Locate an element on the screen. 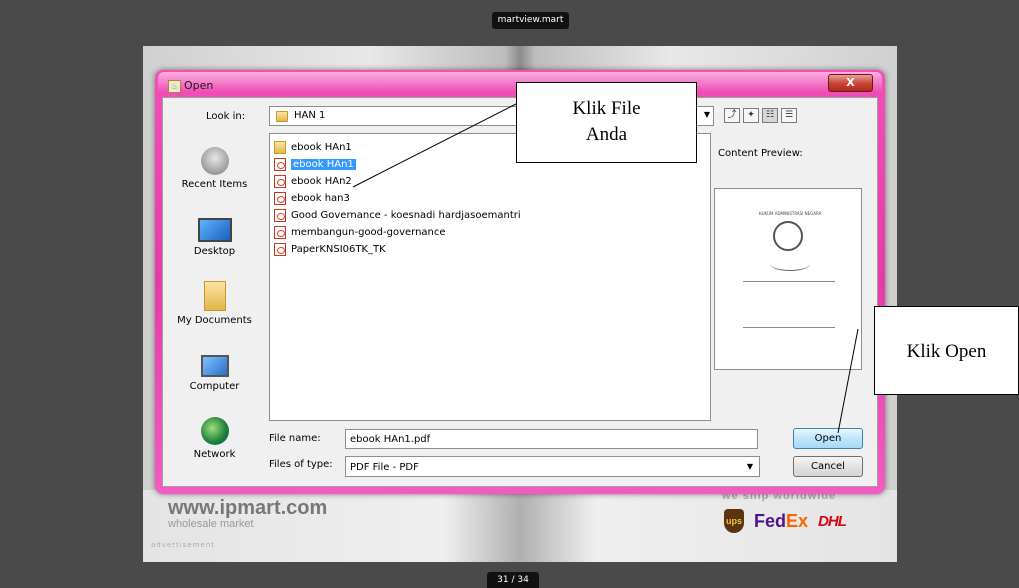  callout-file-line2: Anda is located at coordinates (606, 134).